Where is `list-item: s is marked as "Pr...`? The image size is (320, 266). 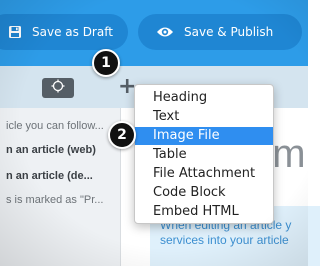
list-item: s is marked as "Pr... is located at coordinates (63, 200).